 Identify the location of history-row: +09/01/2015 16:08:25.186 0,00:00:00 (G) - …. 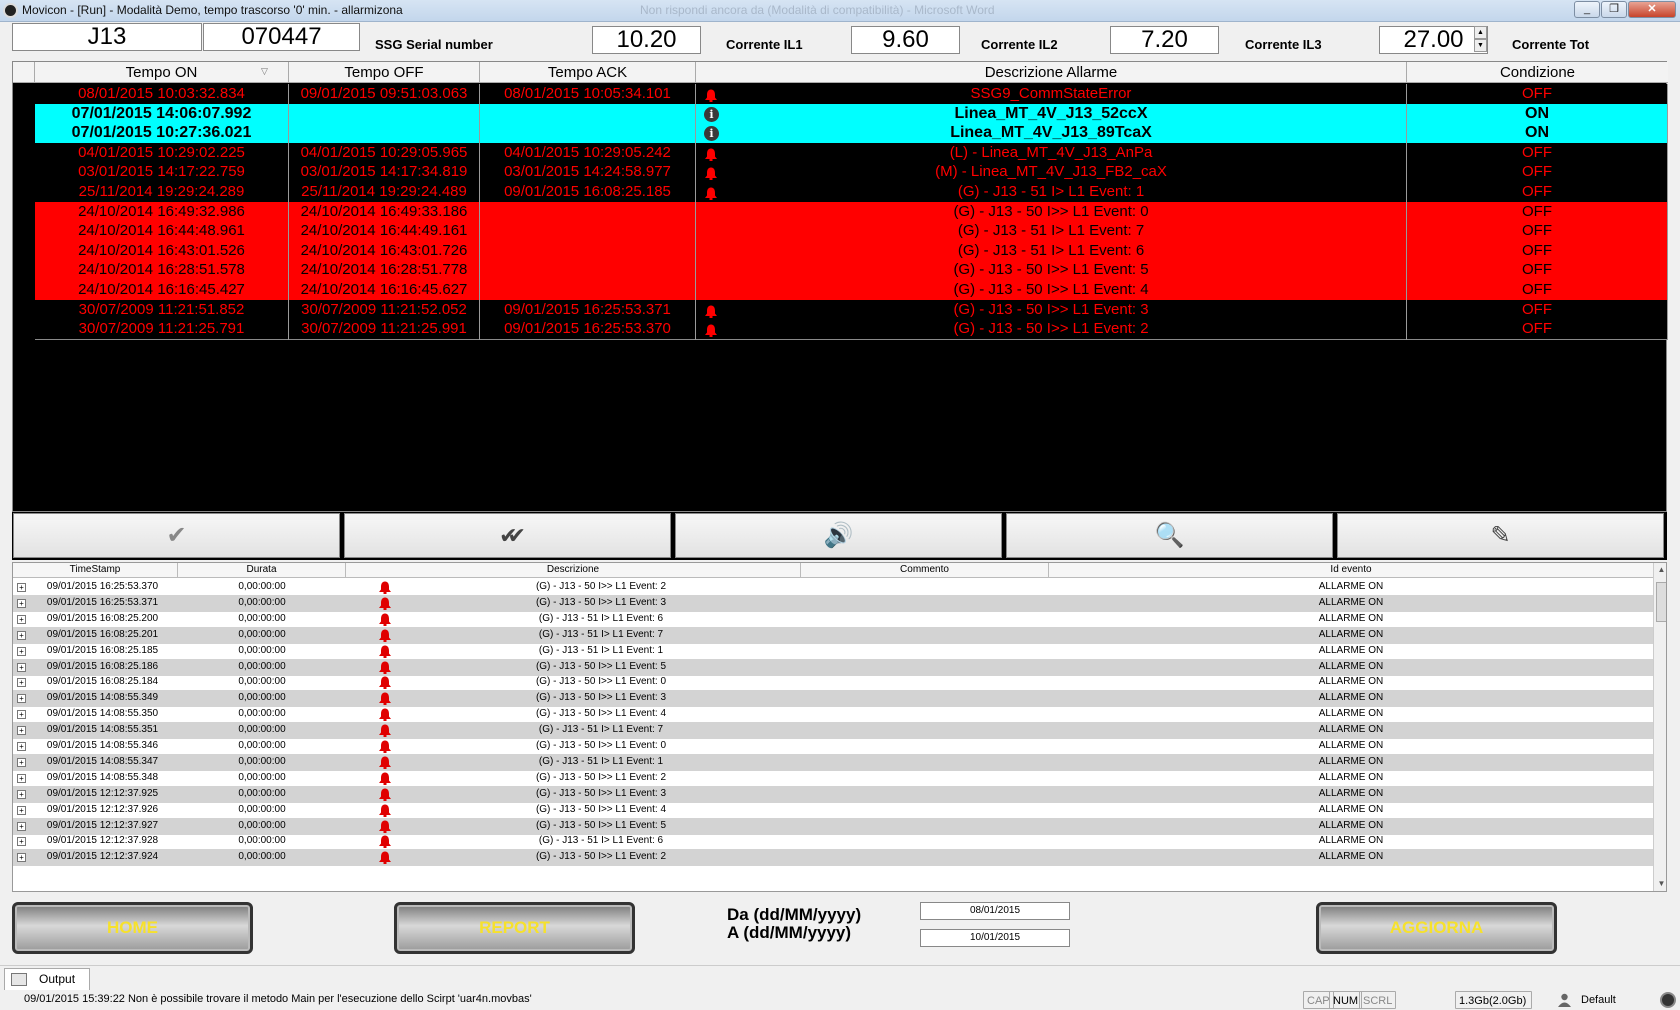
(833, 667).